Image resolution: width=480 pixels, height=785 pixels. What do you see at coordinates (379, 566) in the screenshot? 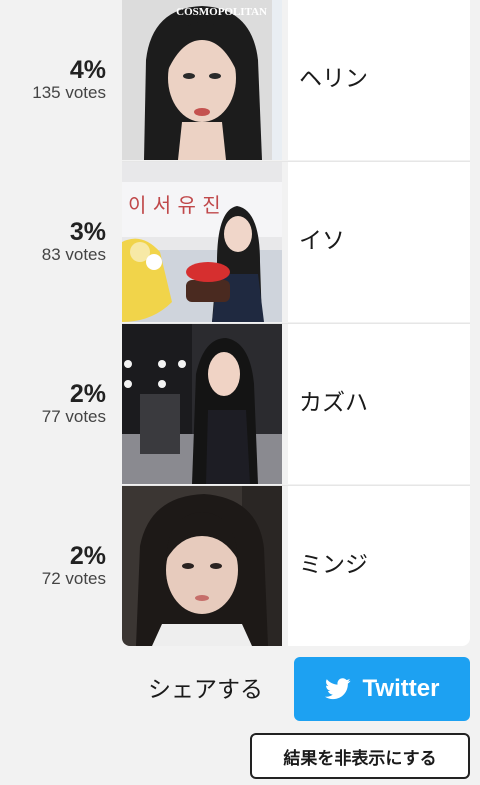
I see `candidate-name-cell: ミンジ` at bounding box center [379, 566].